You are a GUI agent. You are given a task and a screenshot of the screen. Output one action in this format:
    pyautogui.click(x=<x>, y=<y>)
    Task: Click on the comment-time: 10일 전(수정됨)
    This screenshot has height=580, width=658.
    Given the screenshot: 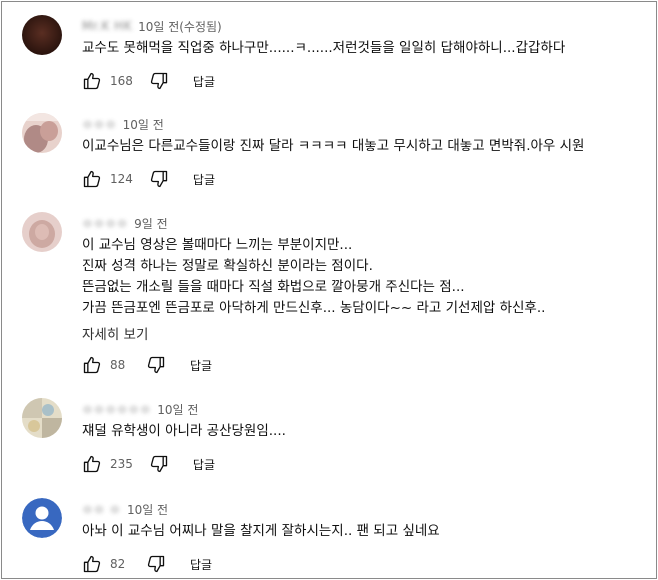 What is the action you would take?
    pyautogui.click(x=180, y=26)
    